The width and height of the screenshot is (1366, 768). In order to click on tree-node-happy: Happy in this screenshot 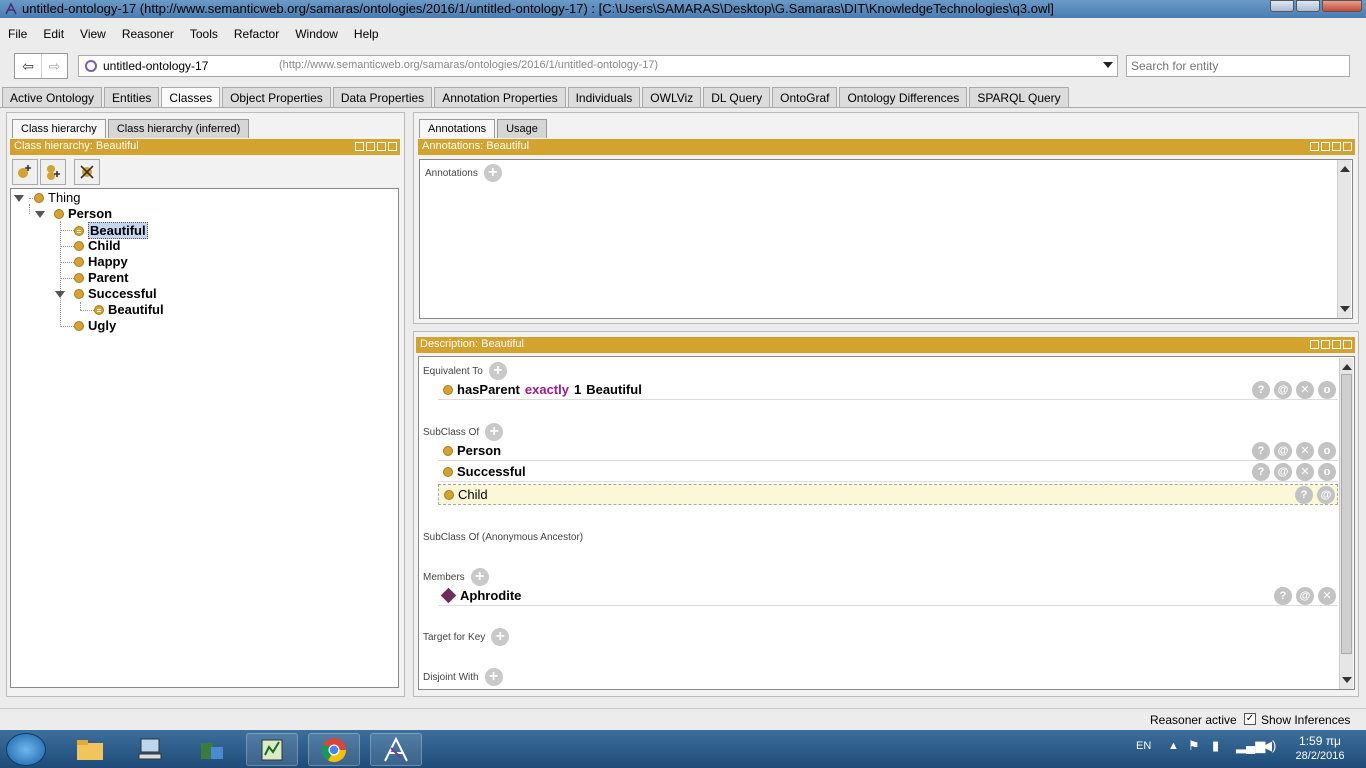, I will do `click(101, 261)`.